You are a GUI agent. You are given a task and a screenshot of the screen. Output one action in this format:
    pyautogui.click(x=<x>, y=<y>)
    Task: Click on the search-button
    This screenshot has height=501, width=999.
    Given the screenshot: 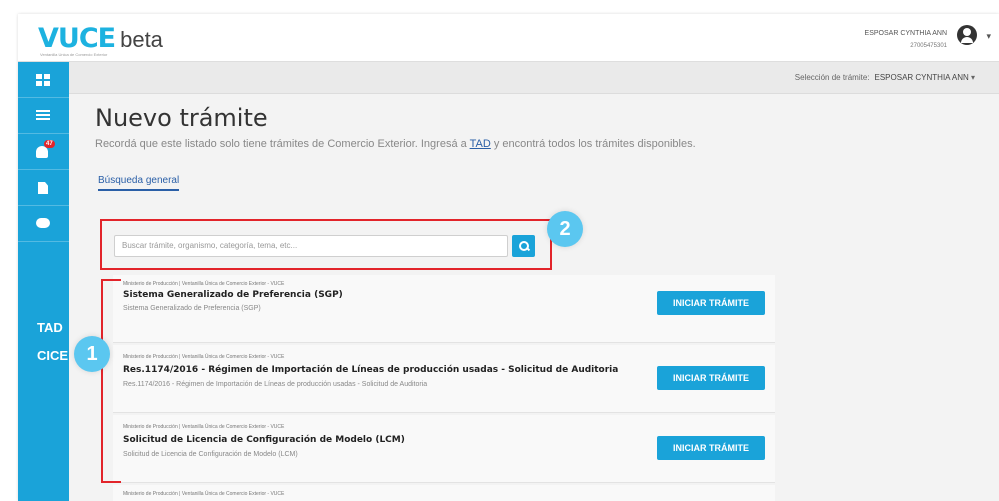 What is the action you would take?
    pyautogui.click(x=523, y=246)
    